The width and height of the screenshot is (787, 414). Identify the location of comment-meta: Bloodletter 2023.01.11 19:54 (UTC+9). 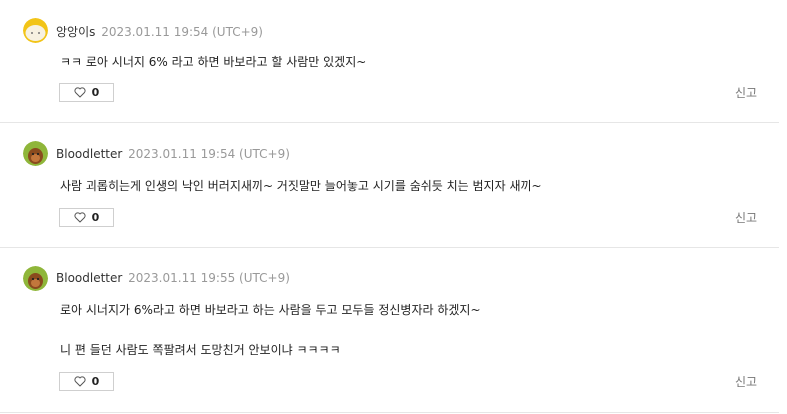
(173, 154).